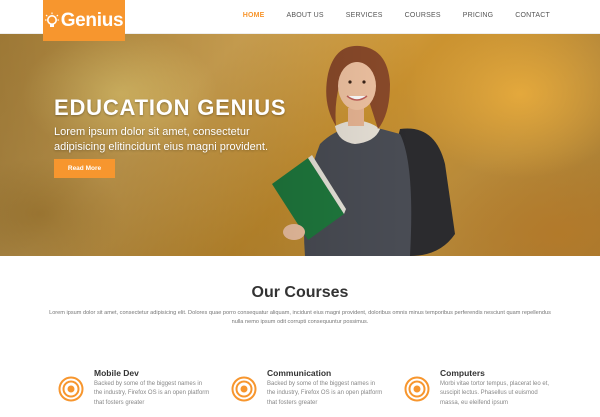 The width and height of the screenshot is (600, 417). What do you see at coordinates (305, 15) in the screenshot?
I see `nav-about-us: ABOUT US` at bounding box center [305, 15].